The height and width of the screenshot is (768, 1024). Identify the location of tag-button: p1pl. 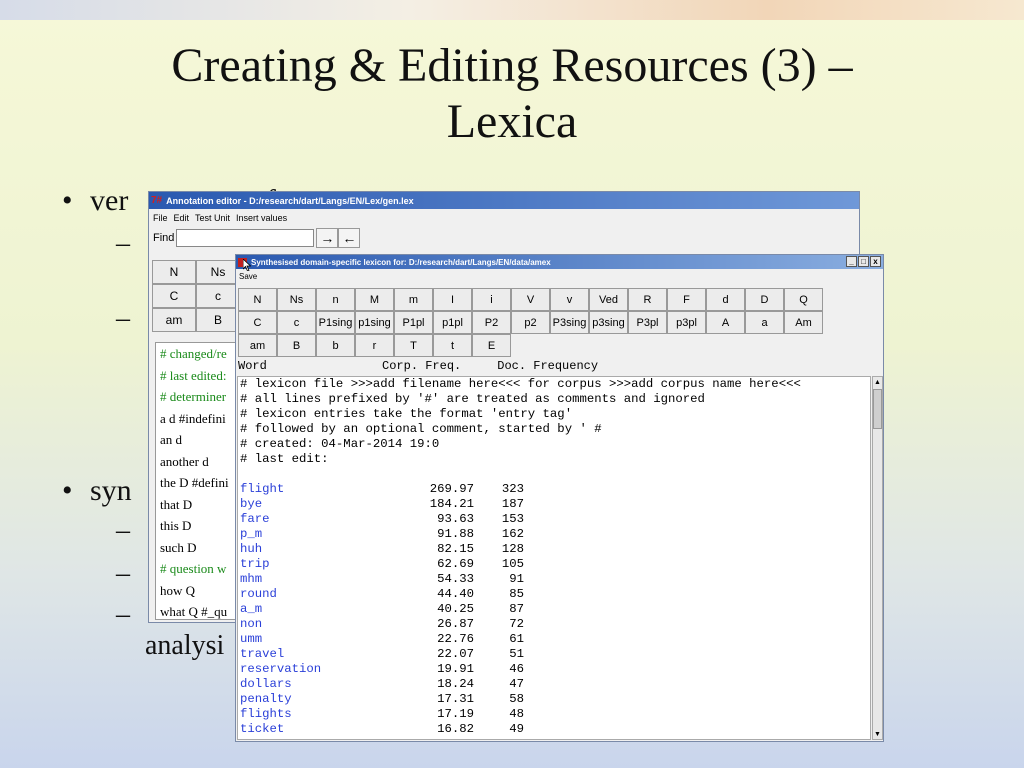
(452, 322).